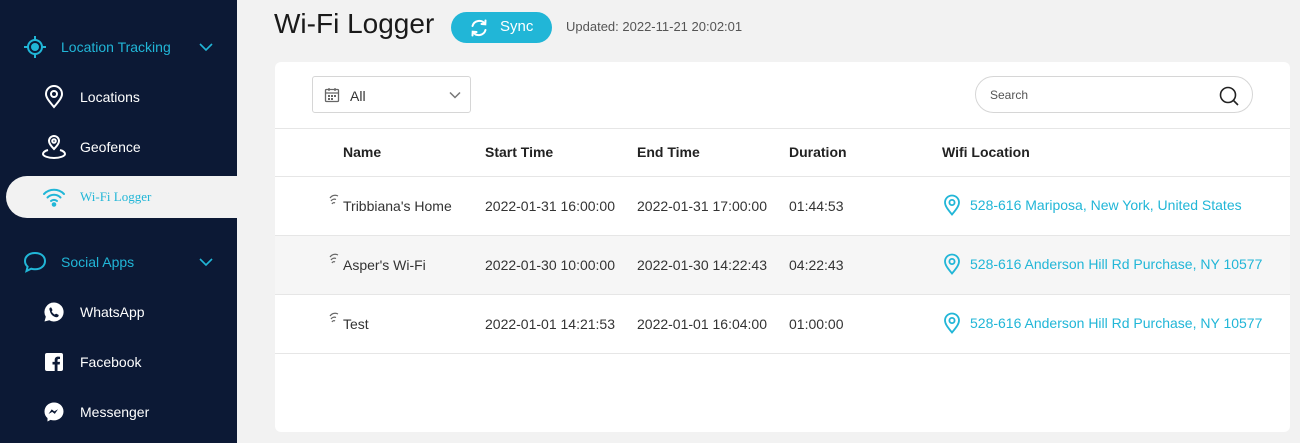 The image size is (1300, 443). I want to click on cell-end-time: 2022-01-30 14:22:43, so click(702, 265).